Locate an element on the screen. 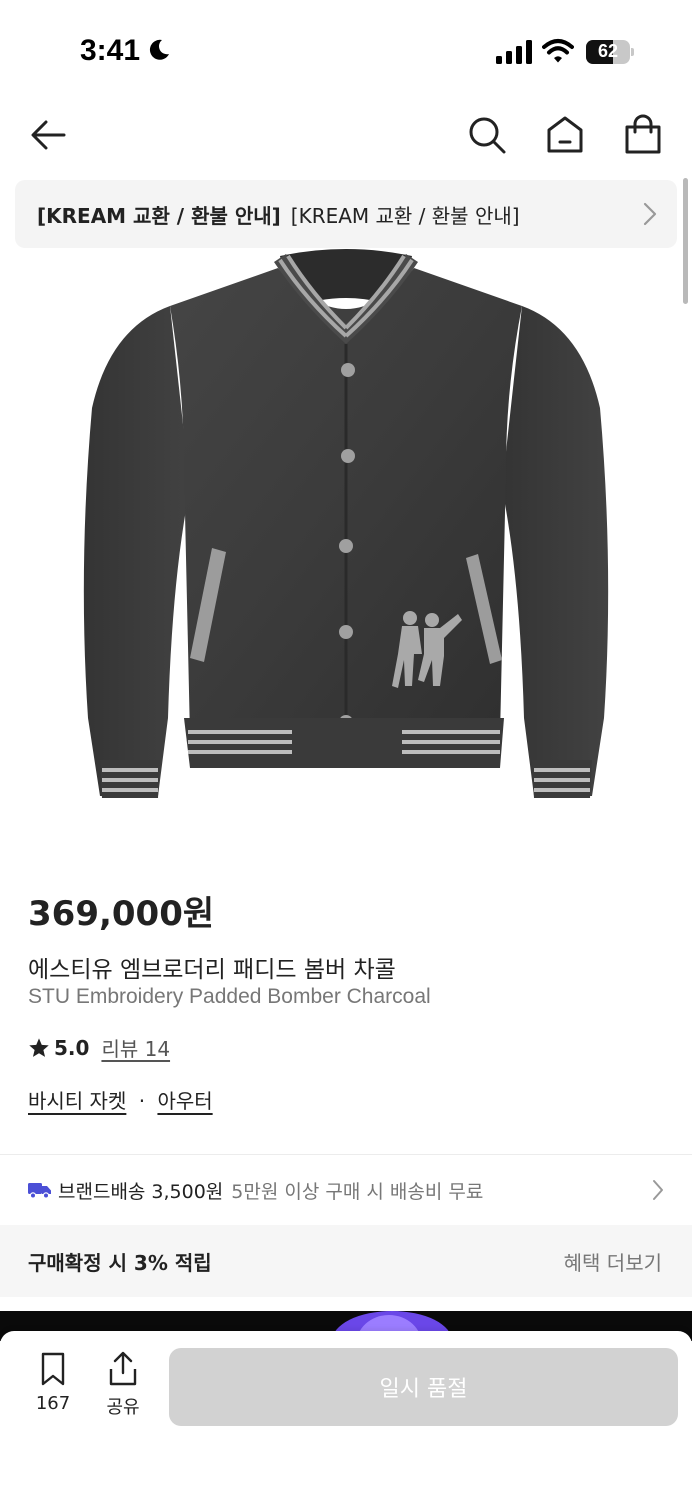 This screenshot has width=692, height=1500. category-varsity-jacket-link: 바시티 자켓 is located at coordinates (77, 1101).